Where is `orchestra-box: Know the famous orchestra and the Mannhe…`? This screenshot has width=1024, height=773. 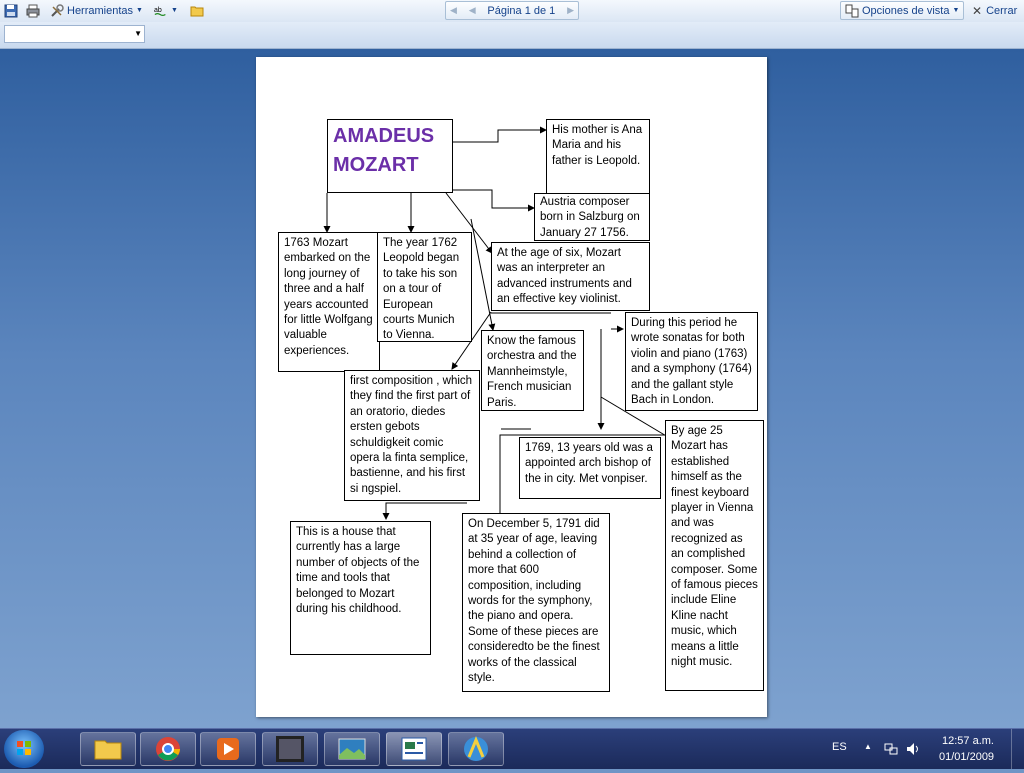 orchestra-box: Know the famous orchestra and the Mannhe… is located at coordinates (532, 370).